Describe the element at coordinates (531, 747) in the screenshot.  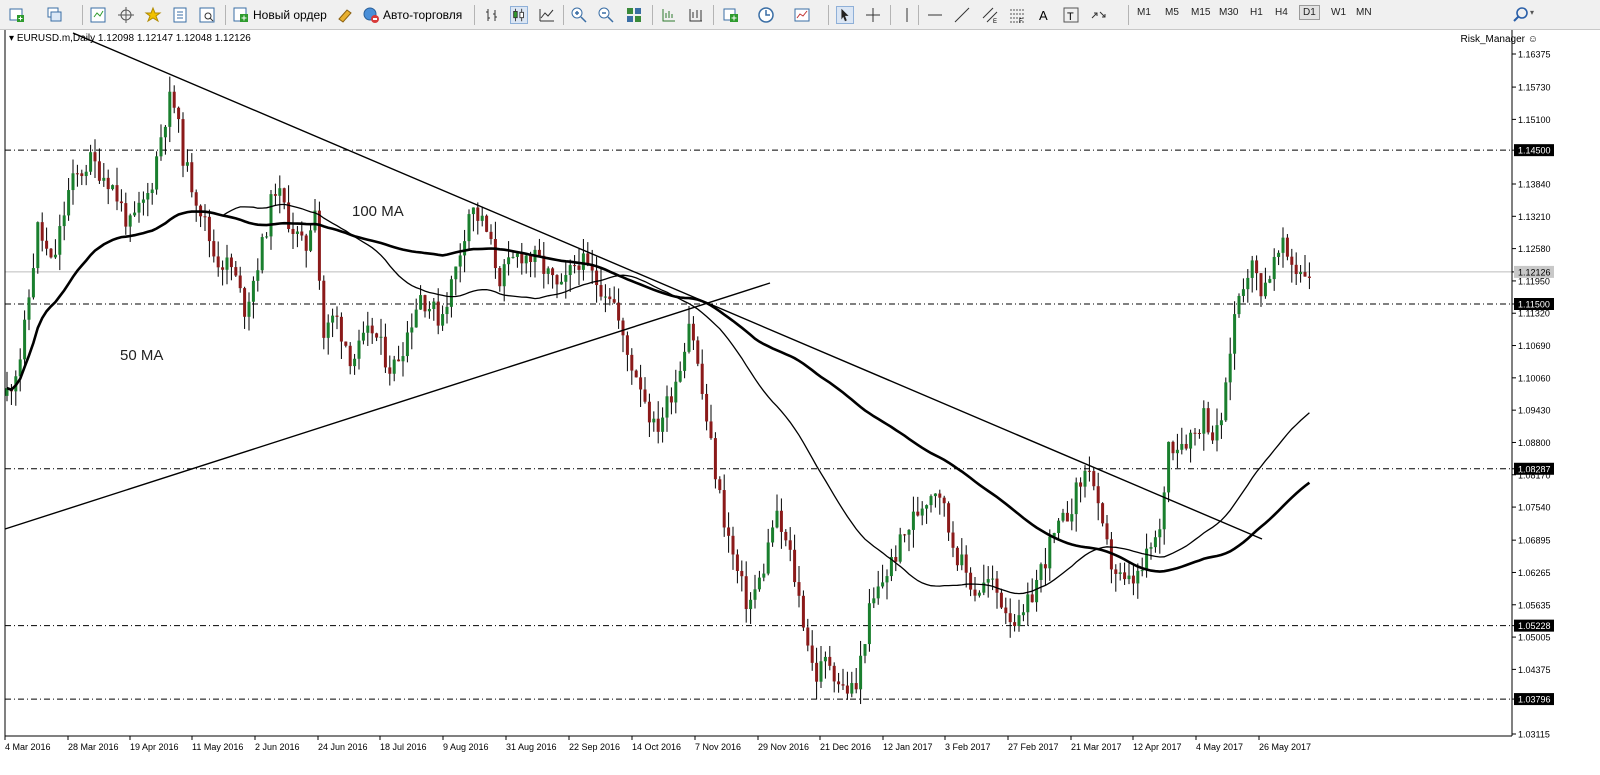
I see `time-label-8: 31 Aug 2016` at that location.